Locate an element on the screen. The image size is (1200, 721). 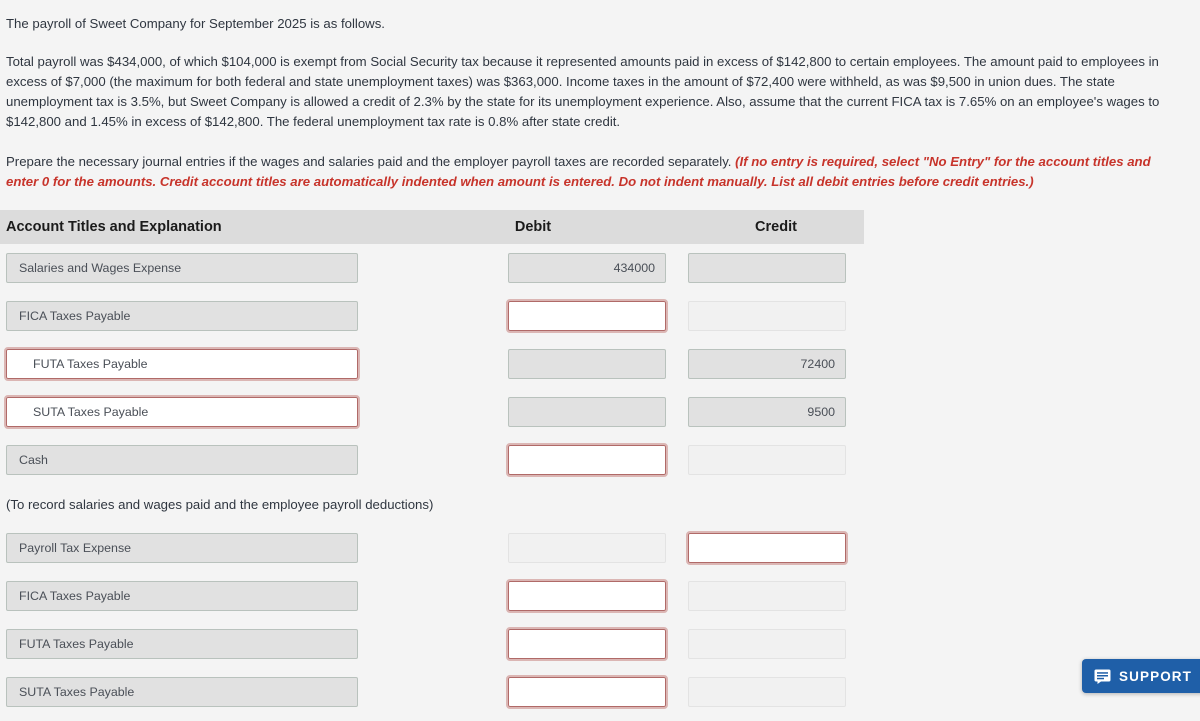
table-row: Salaries and Wages Expense 434000 is located at coordinates (432, 268).